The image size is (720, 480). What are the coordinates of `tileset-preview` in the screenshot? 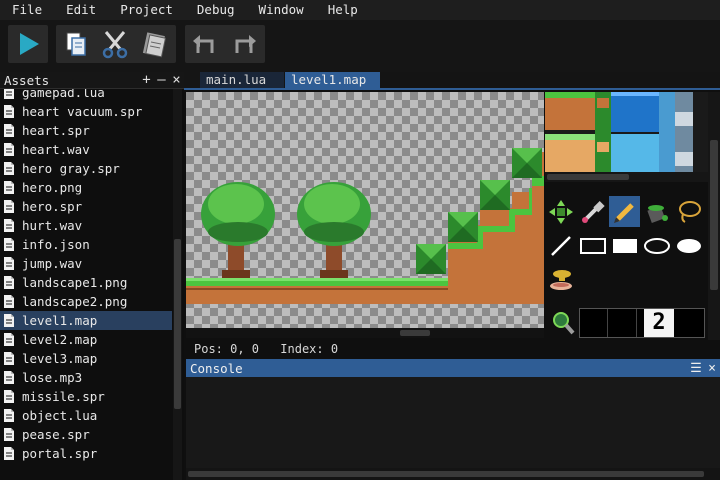 It's located at (626, 132).